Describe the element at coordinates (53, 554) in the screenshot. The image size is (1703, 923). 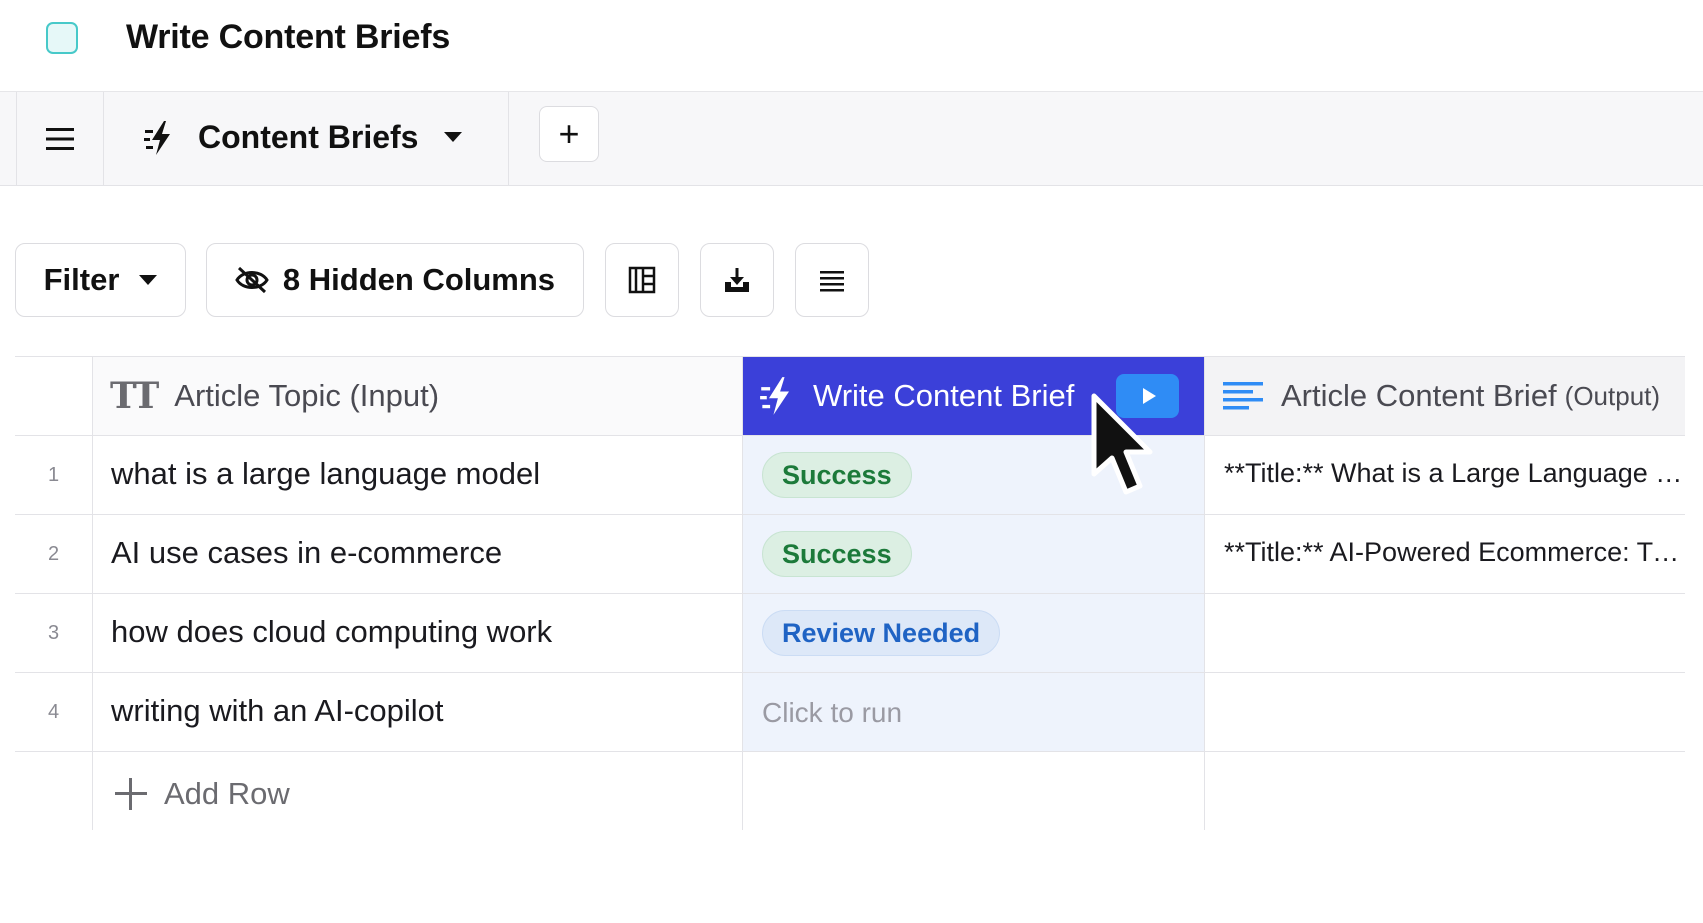
I see `row-number: 2` at that location.